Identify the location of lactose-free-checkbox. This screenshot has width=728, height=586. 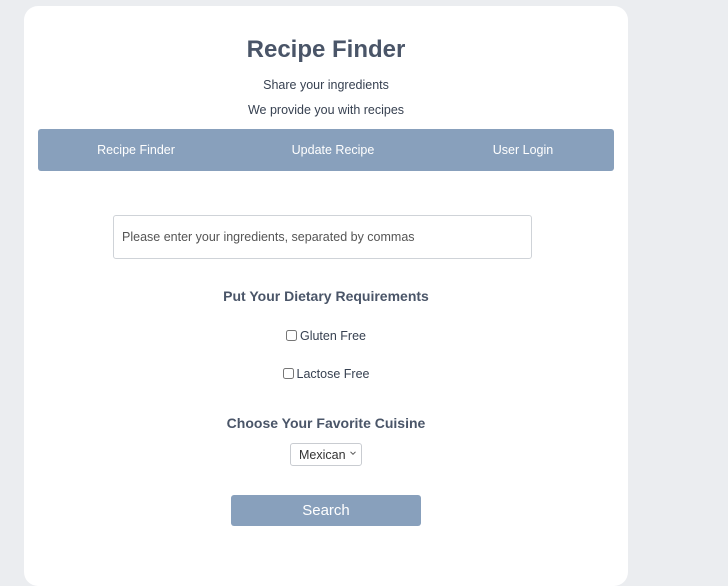
(288, 373).